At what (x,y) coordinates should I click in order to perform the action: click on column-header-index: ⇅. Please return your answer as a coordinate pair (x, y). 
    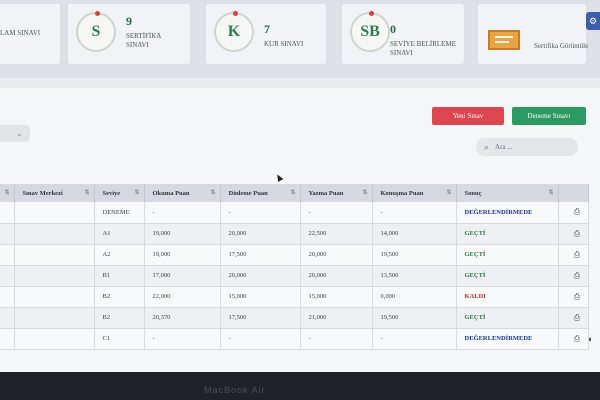
    Looking at the image, I should click on (7, 193).